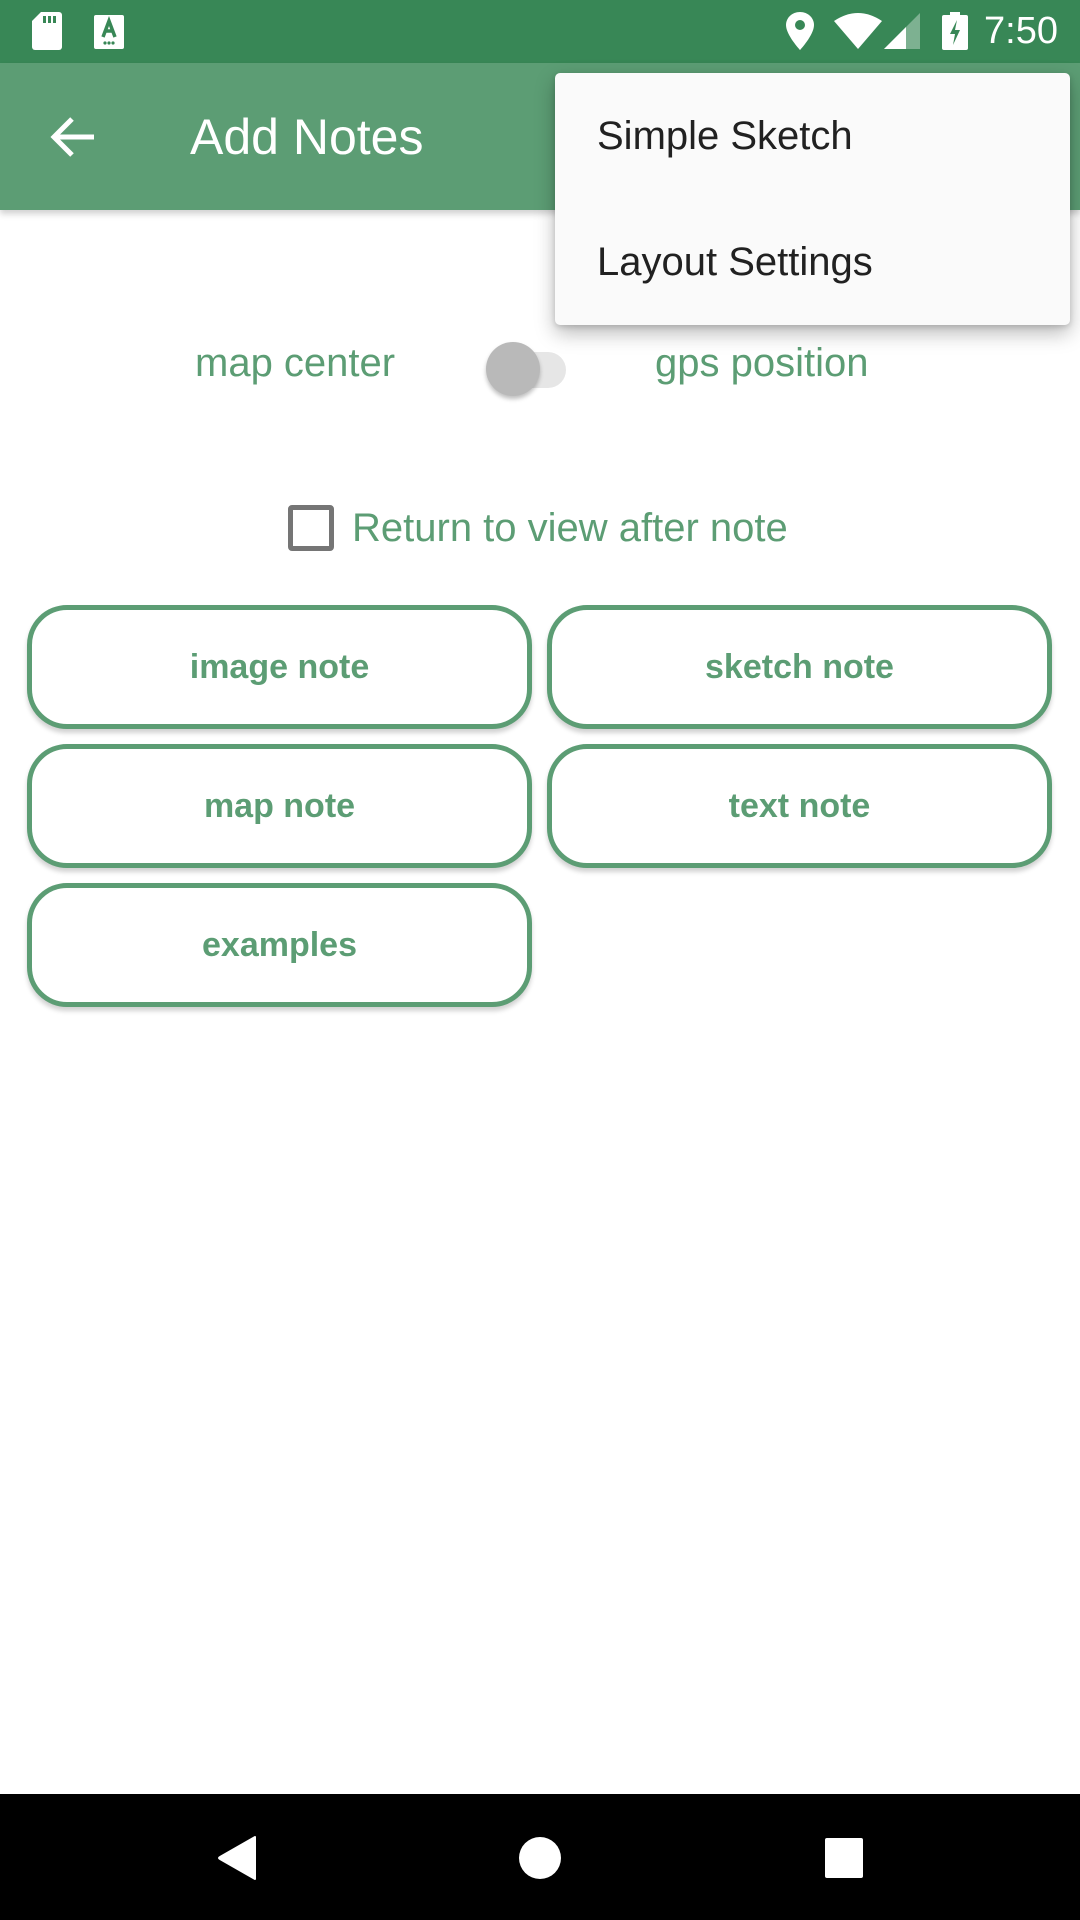 The width and height of the screenshot is (1080, 1920). Describe the element at coordinates (279, 667) in the screenshot. I see `image-note-button: image note` at that location.